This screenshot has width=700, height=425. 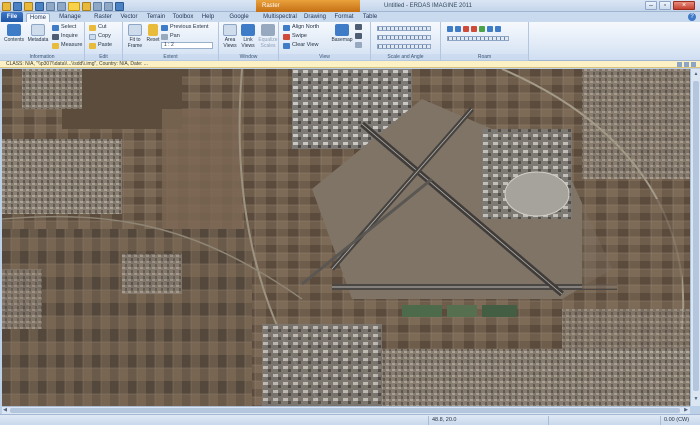 I want to click on swipe-button: Swipe, so click(x=295, y=36).